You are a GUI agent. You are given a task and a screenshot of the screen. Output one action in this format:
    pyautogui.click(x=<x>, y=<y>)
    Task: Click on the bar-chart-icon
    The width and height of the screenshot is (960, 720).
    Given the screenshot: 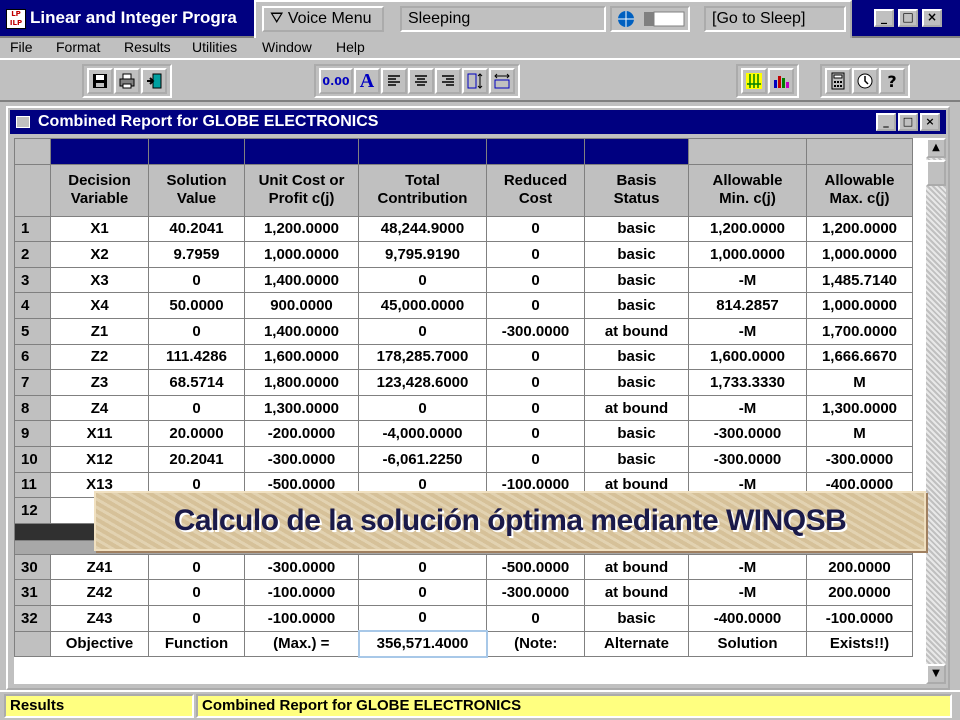 What is the action you would take?
    pyautogui.click(x=781, y=81)
    